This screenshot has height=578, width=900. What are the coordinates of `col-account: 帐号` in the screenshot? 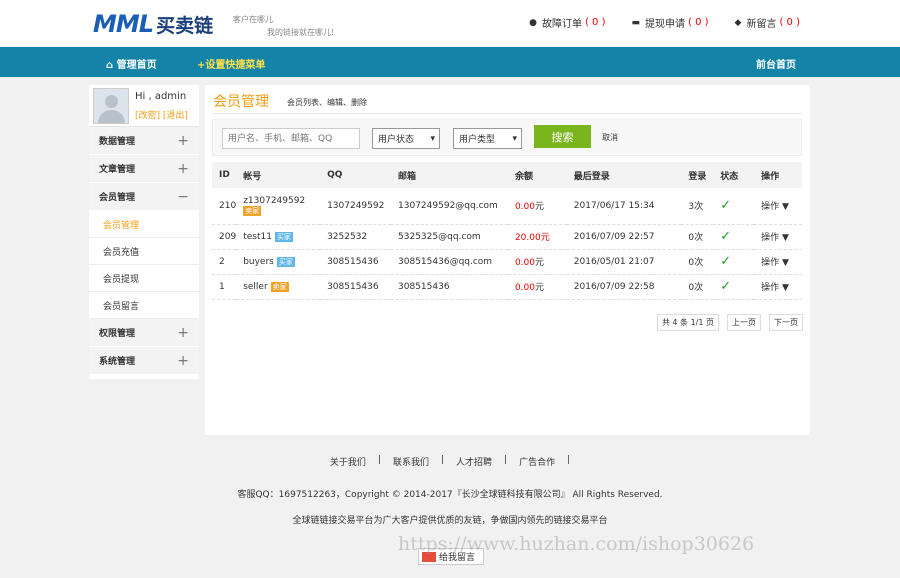 It's located at (278, 175).